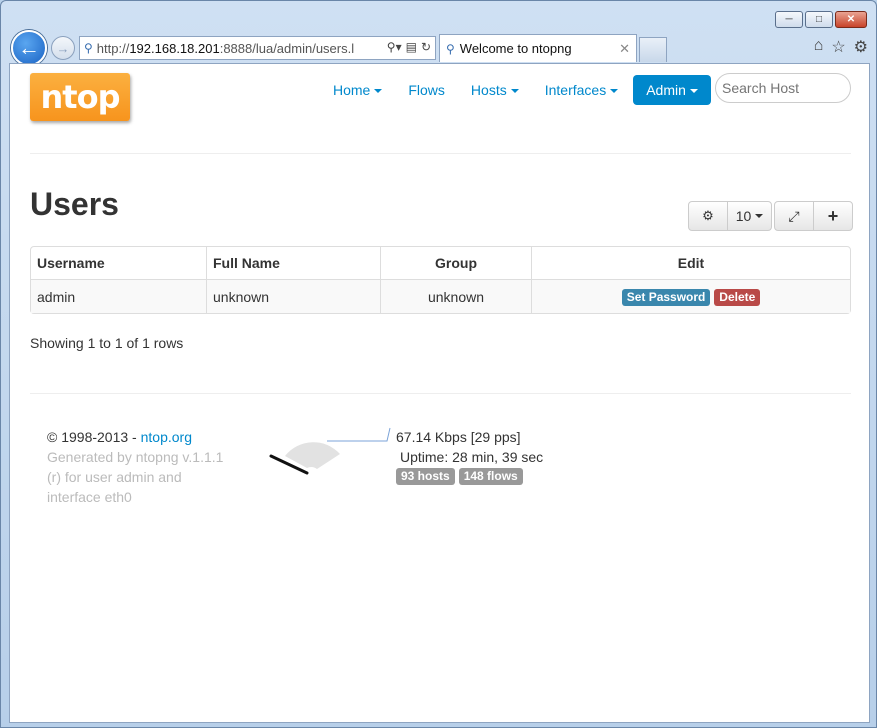 This screenshot has height=728, width=877. I want to click on generated-for: (r) for user admin and, so click(114, 477).